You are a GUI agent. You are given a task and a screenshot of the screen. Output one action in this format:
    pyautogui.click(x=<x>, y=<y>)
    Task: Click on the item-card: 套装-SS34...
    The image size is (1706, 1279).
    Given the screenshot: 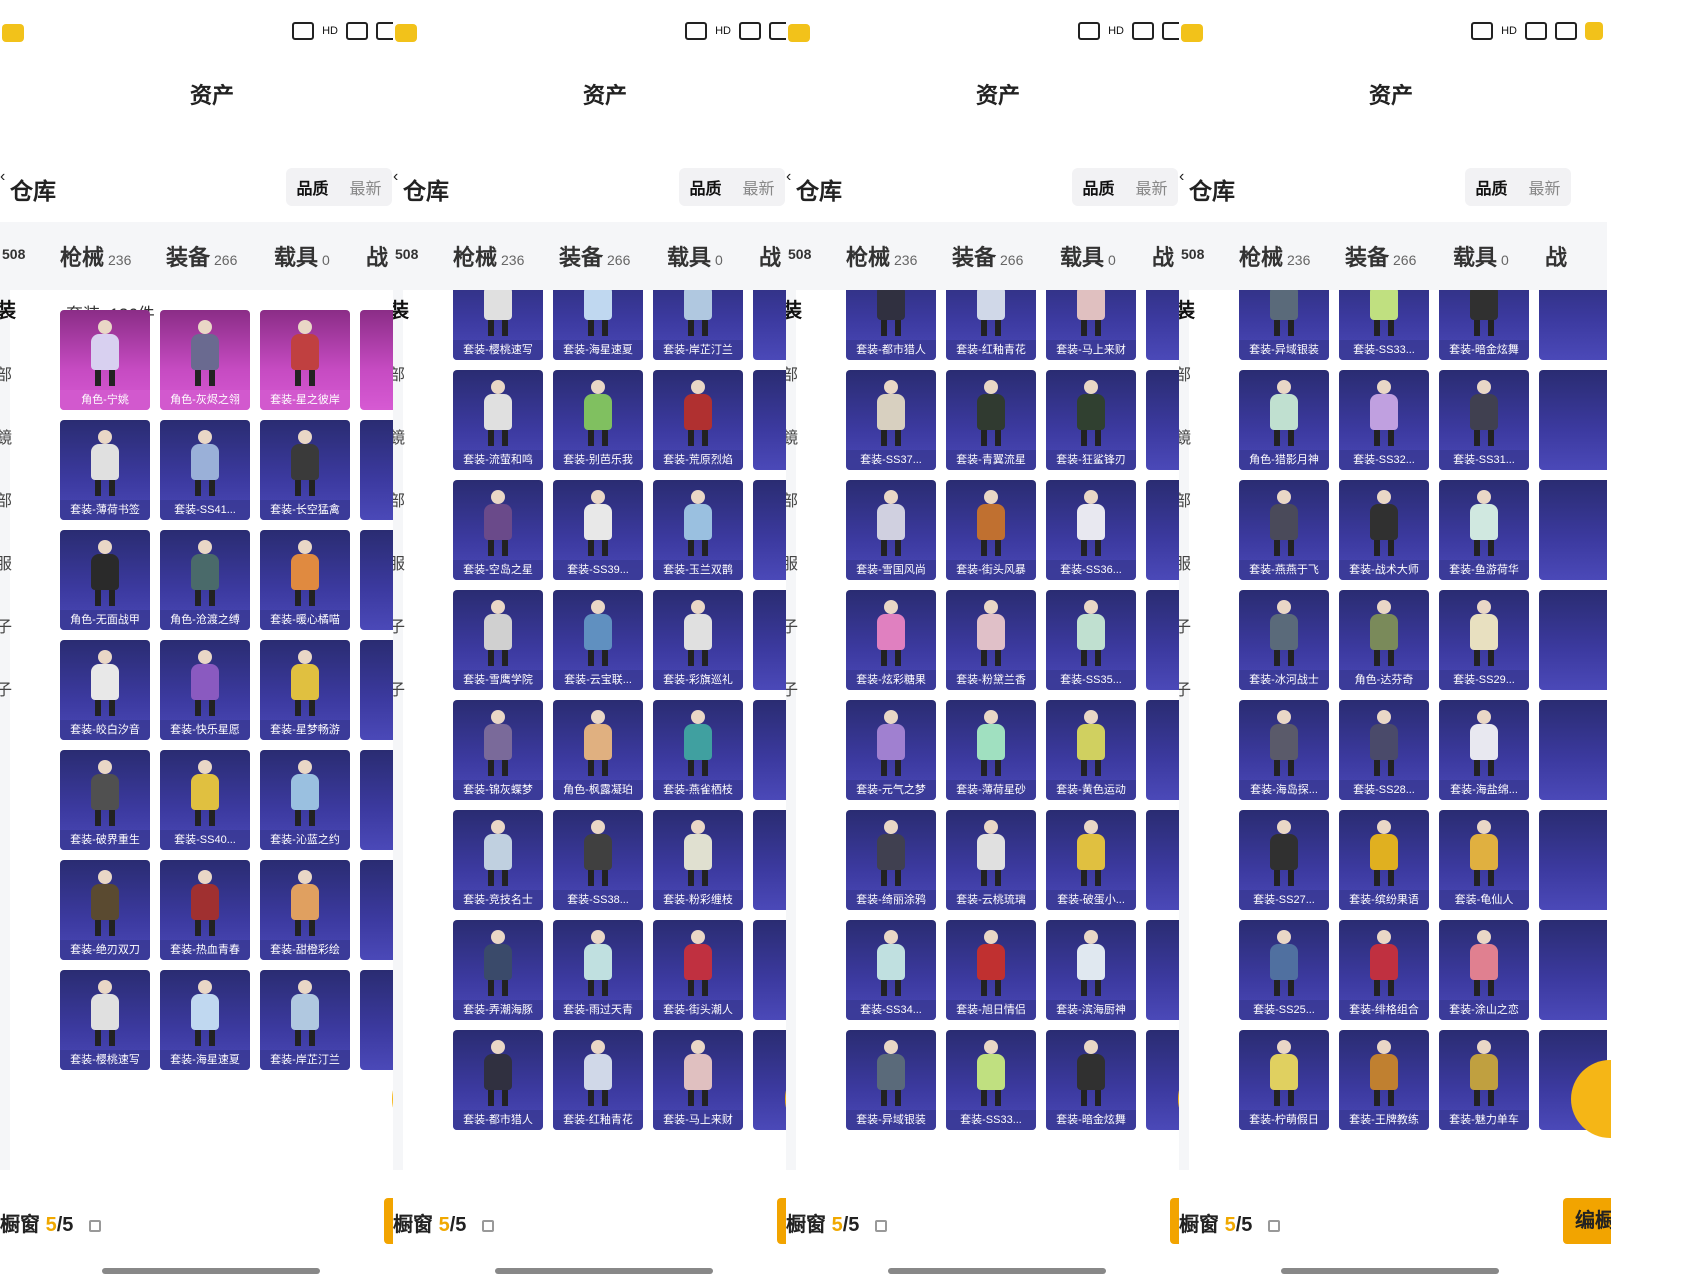 What is the action you would take?
    pyautogui.click(x=891, y=970)
    